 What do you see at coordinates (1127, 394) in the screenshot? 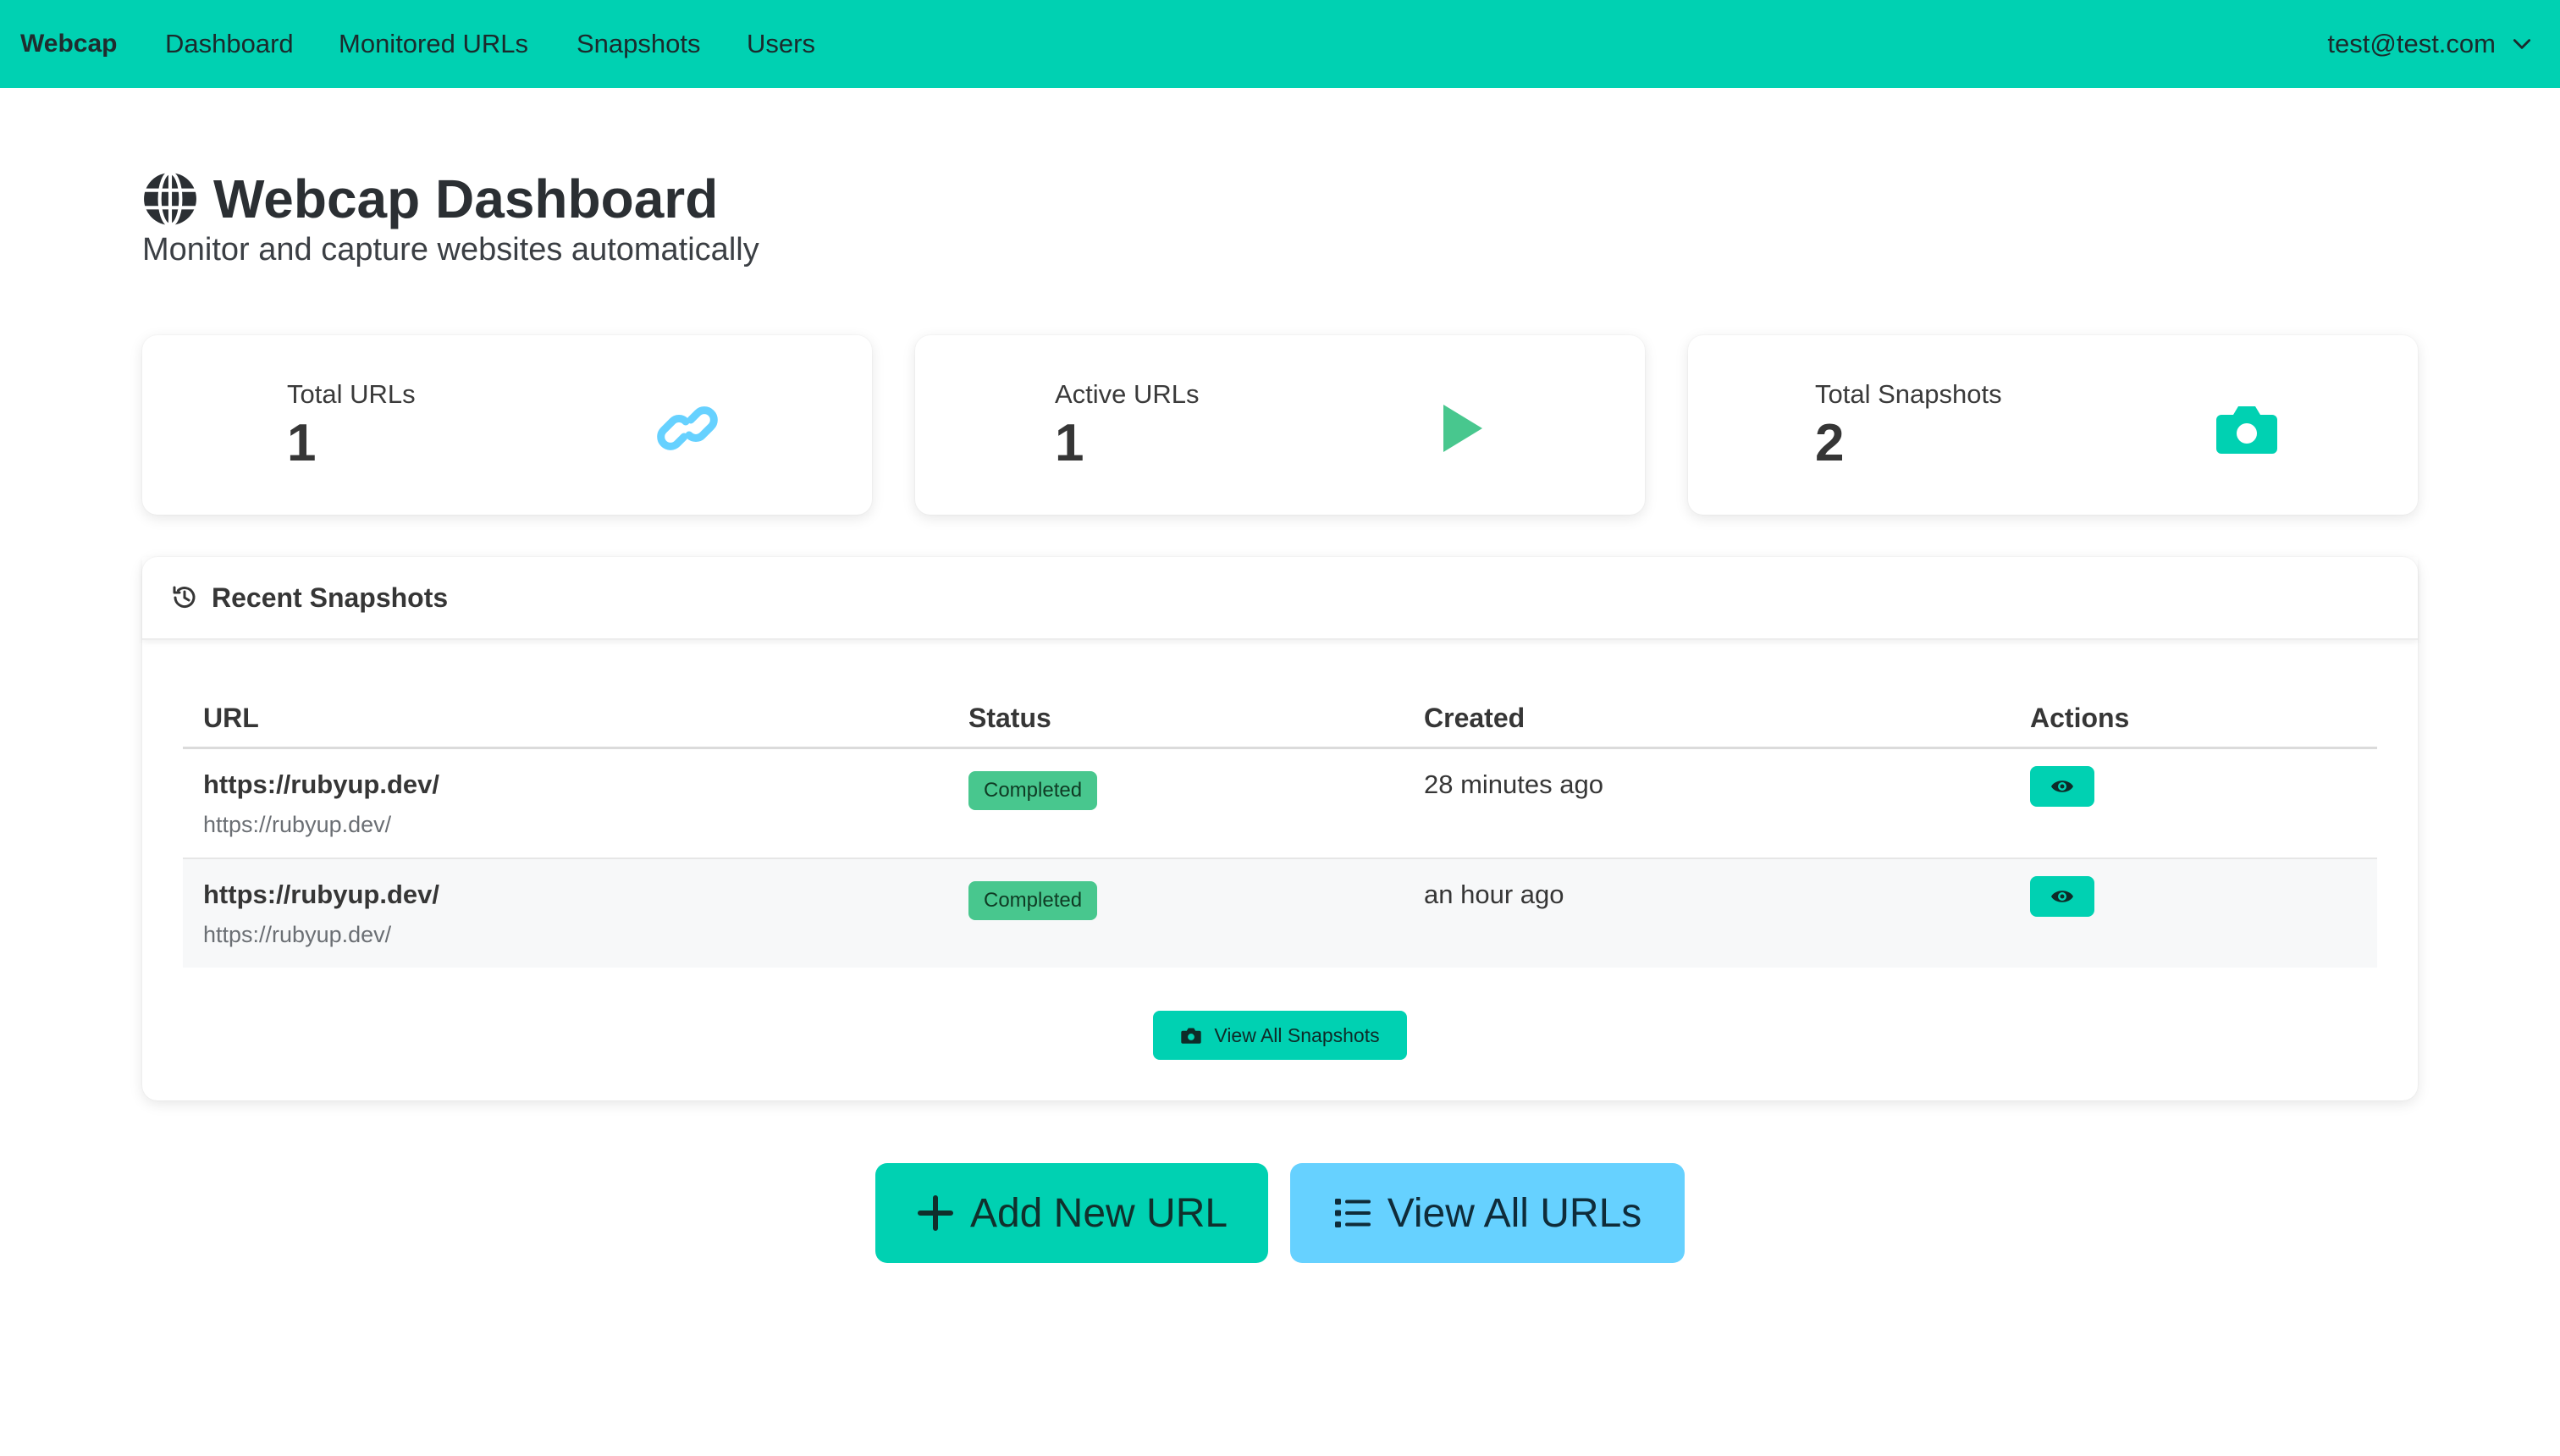
I see `stat-label: Active URLs` at bounding box center [1127, 394].